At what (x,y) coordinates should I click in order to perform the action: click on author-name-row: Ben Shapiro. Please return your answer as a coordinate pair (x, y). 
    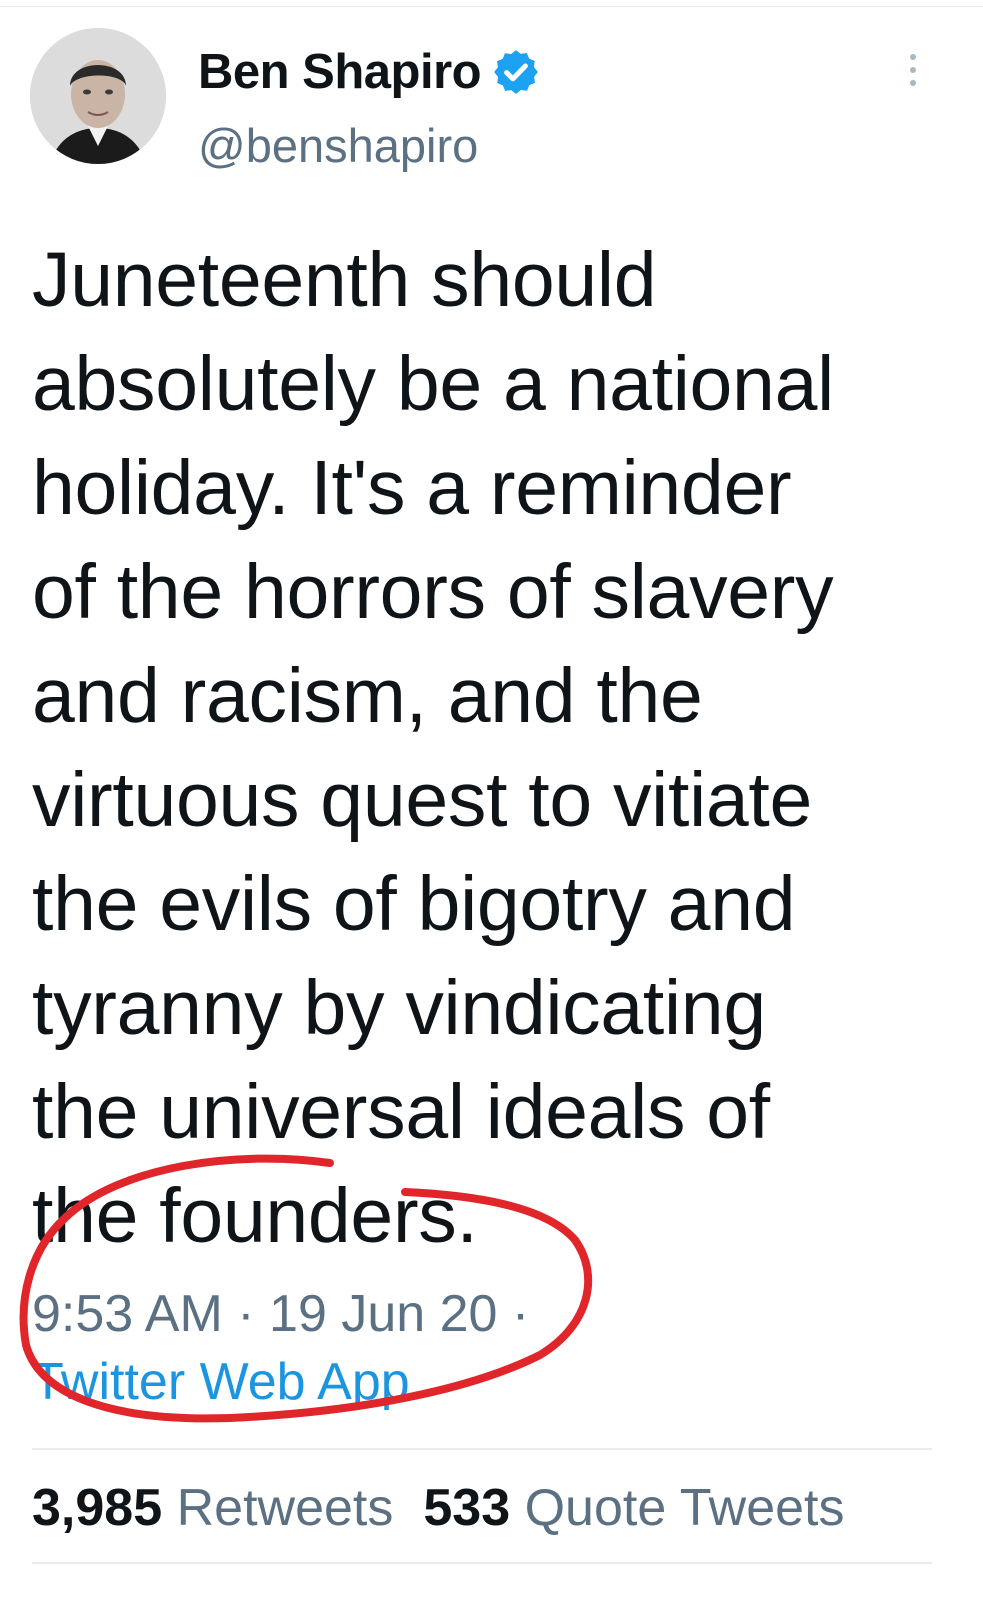
    Looking at the image, I should click on (369, 72).